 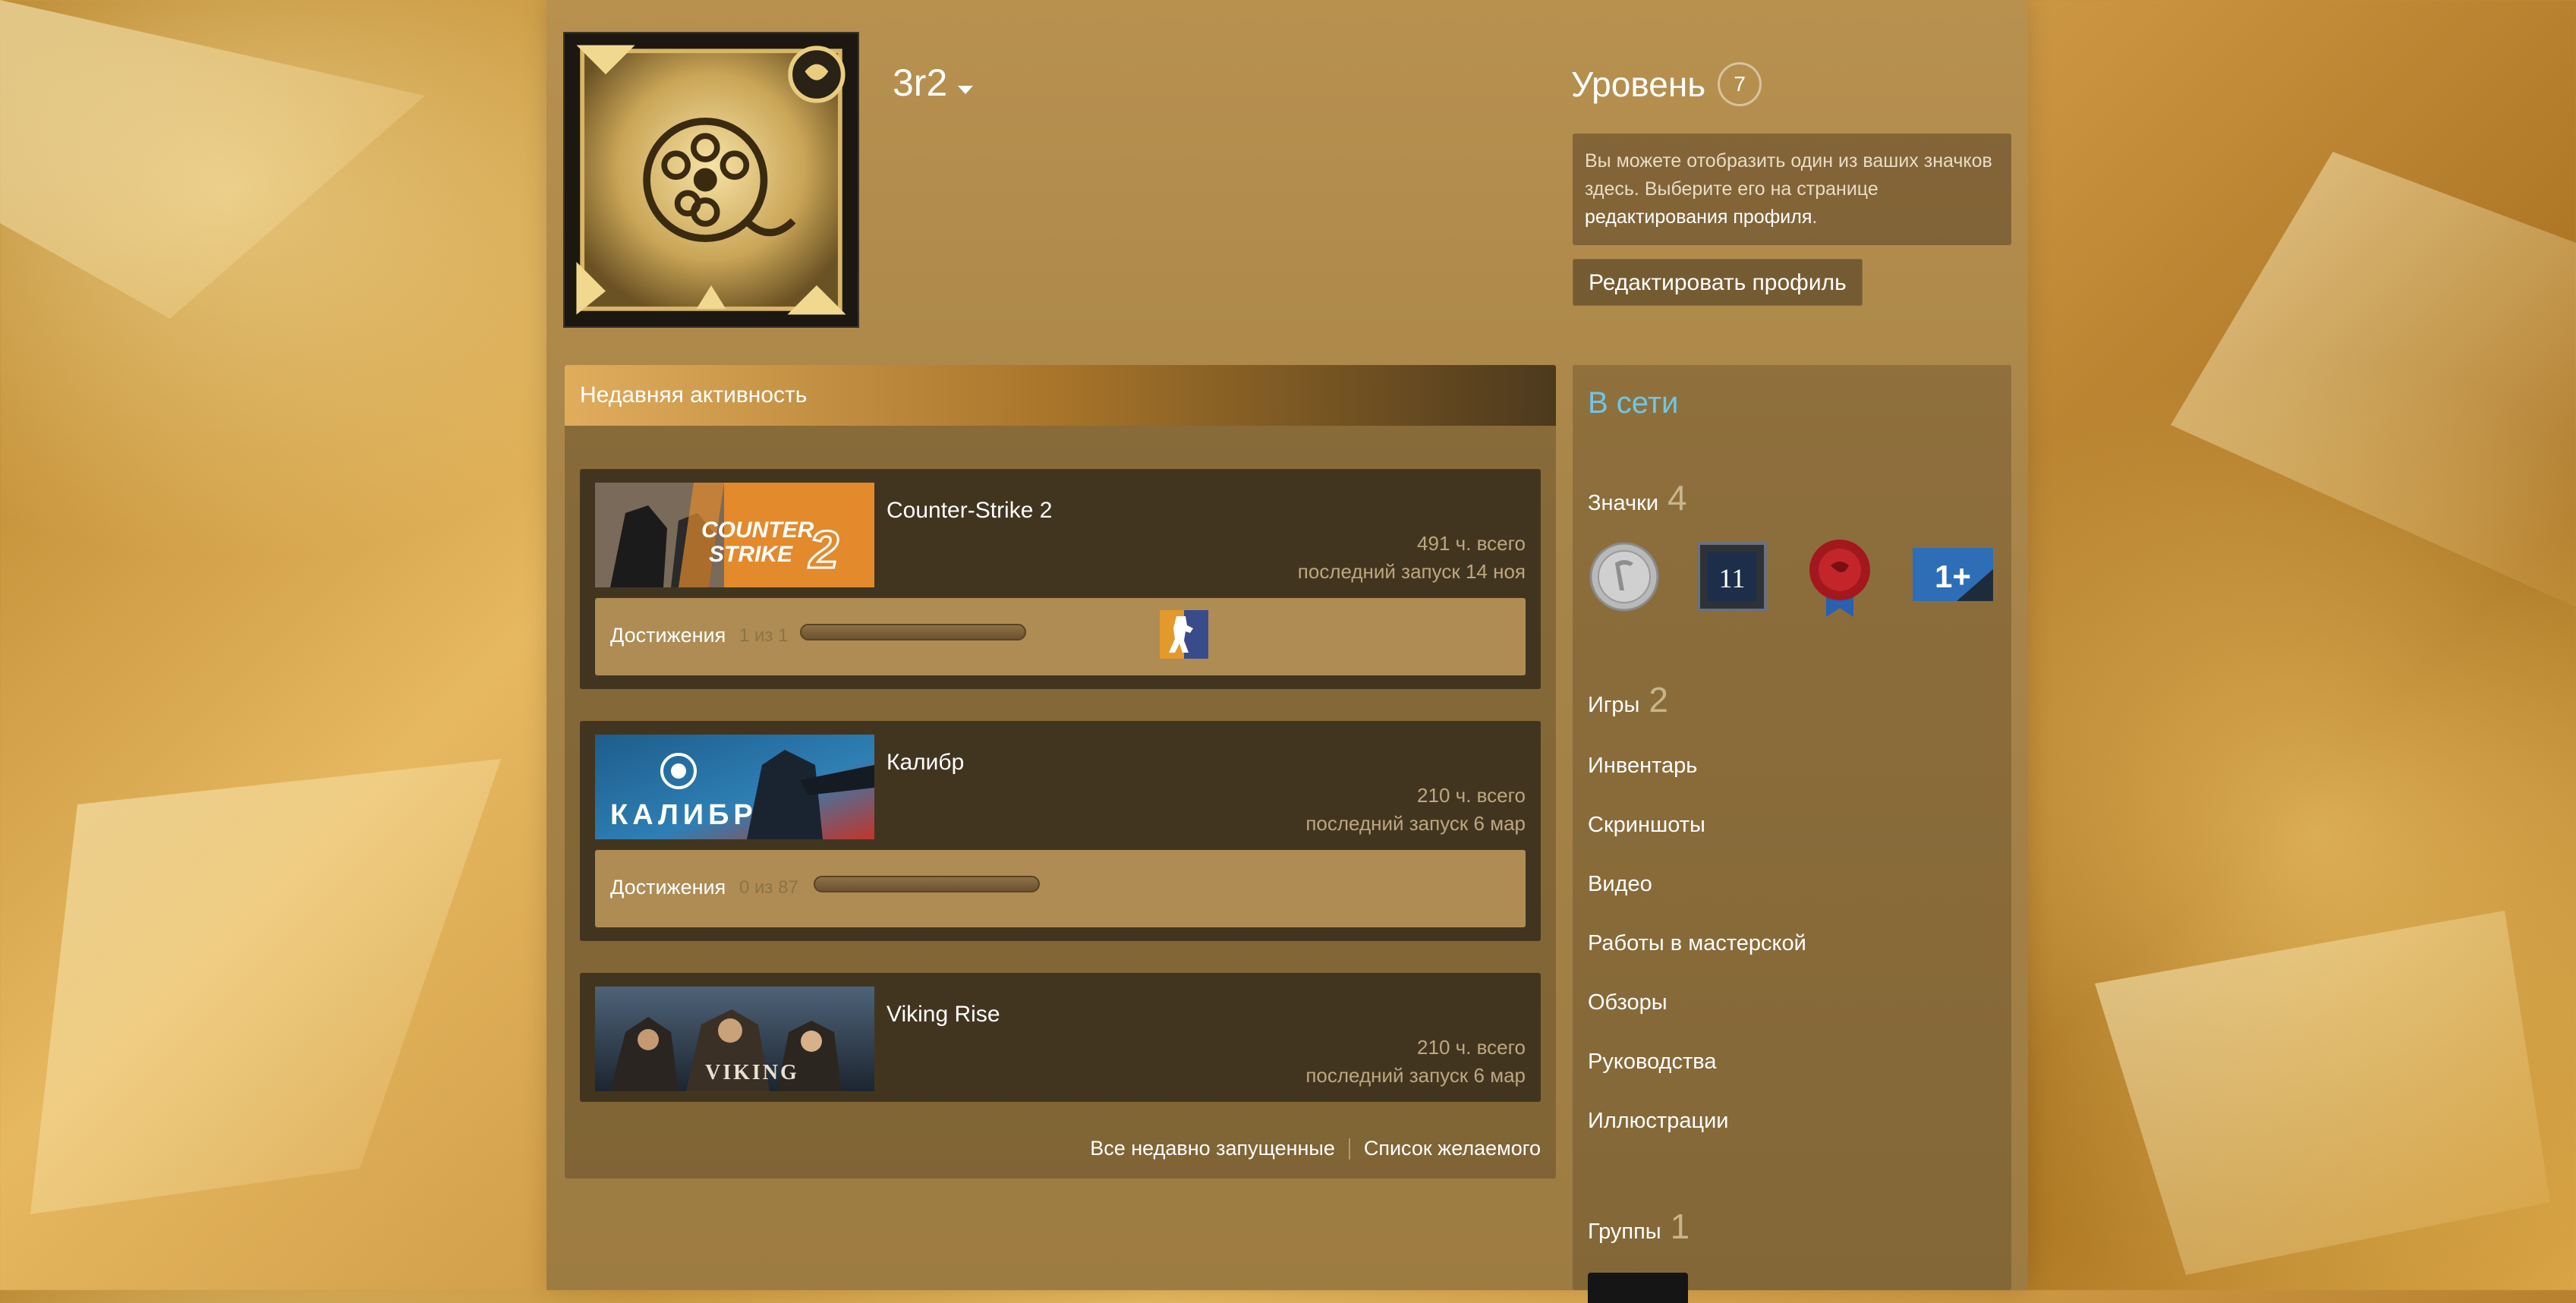 What do you see at coordinates (1815, 217) in the screenshot?
I see `badge-note-end: .` at bounding box center [1815, 217].